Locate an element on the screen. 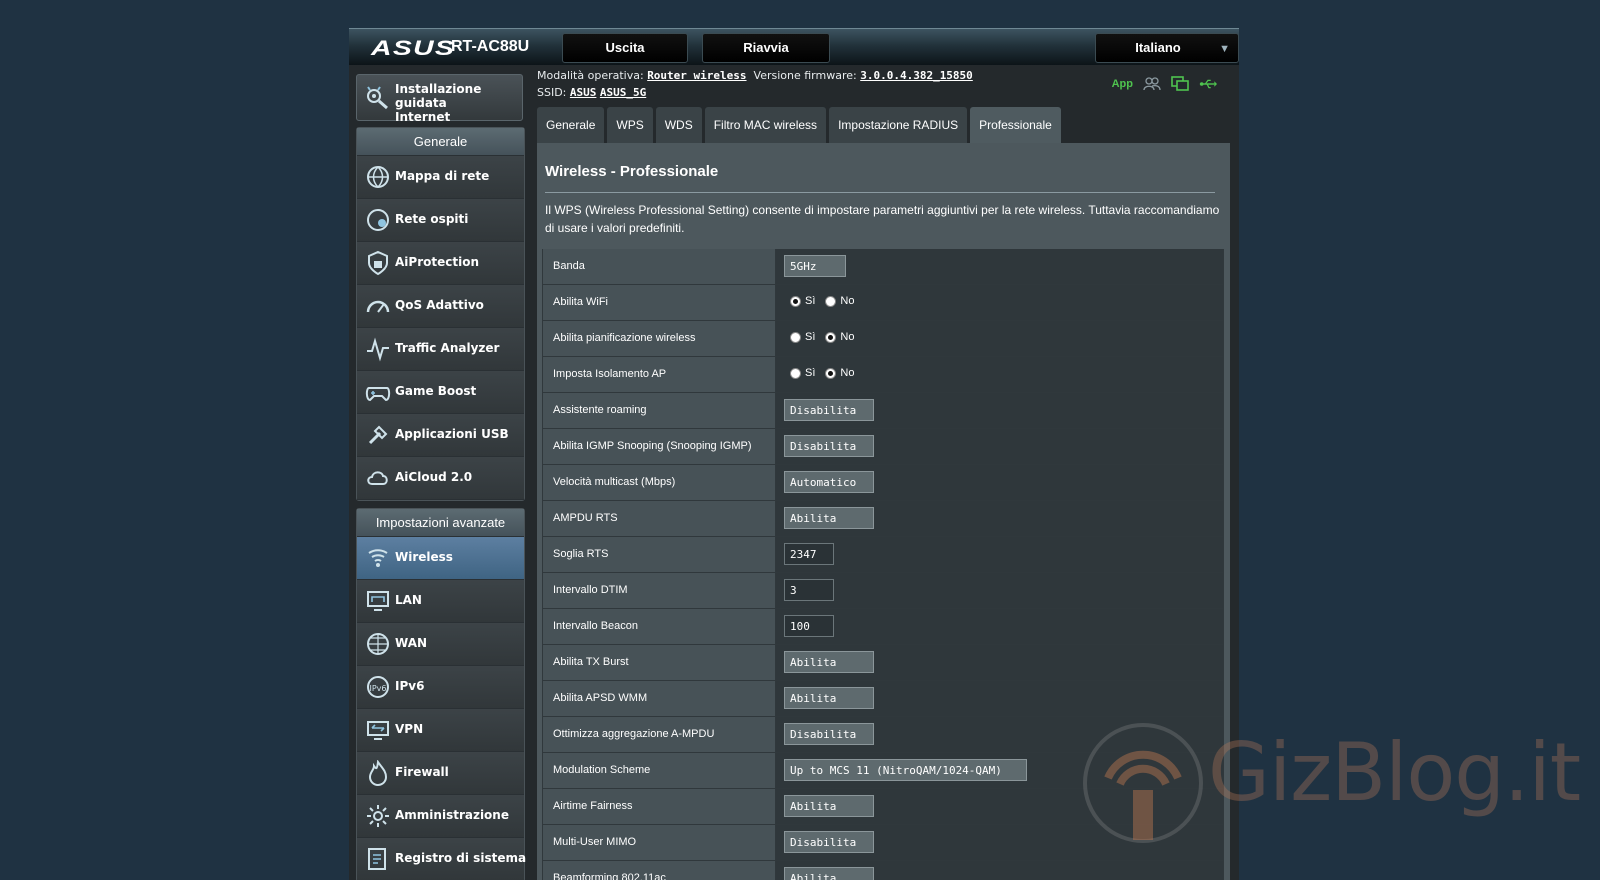  sidebar-item-wan: WAN is located at coordinates (440, 644).